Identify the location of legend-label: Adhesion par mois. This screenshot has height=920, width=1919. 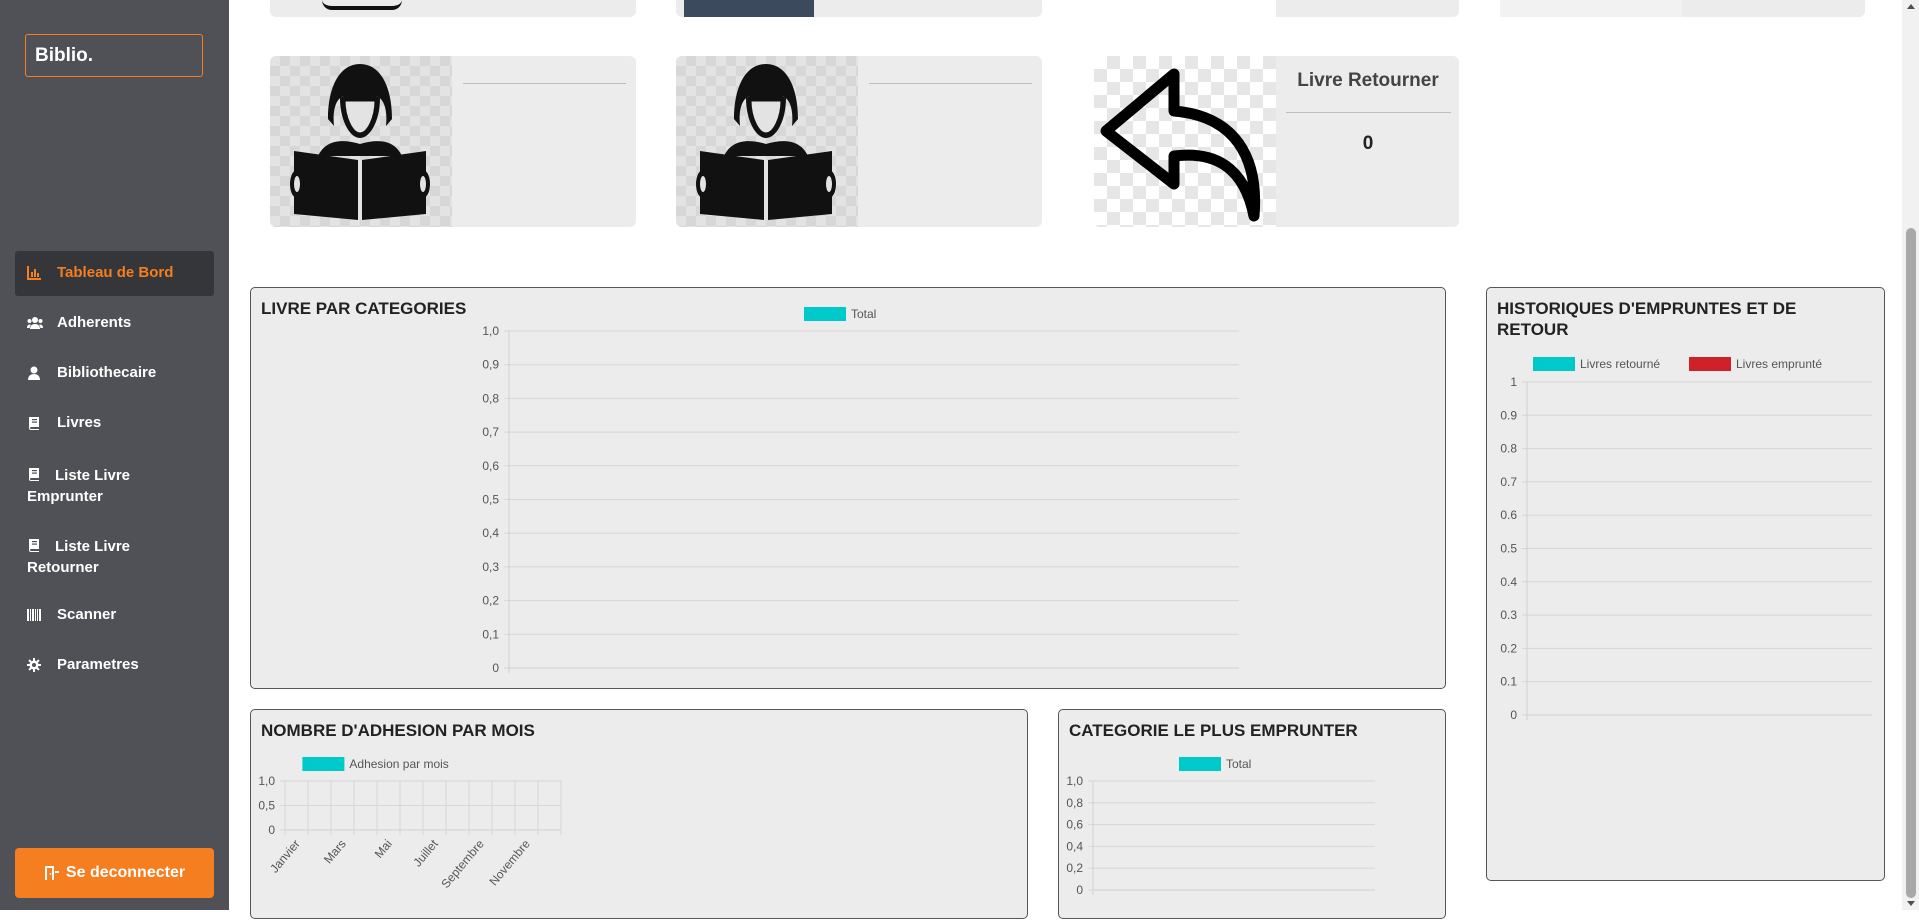
(398, 764).